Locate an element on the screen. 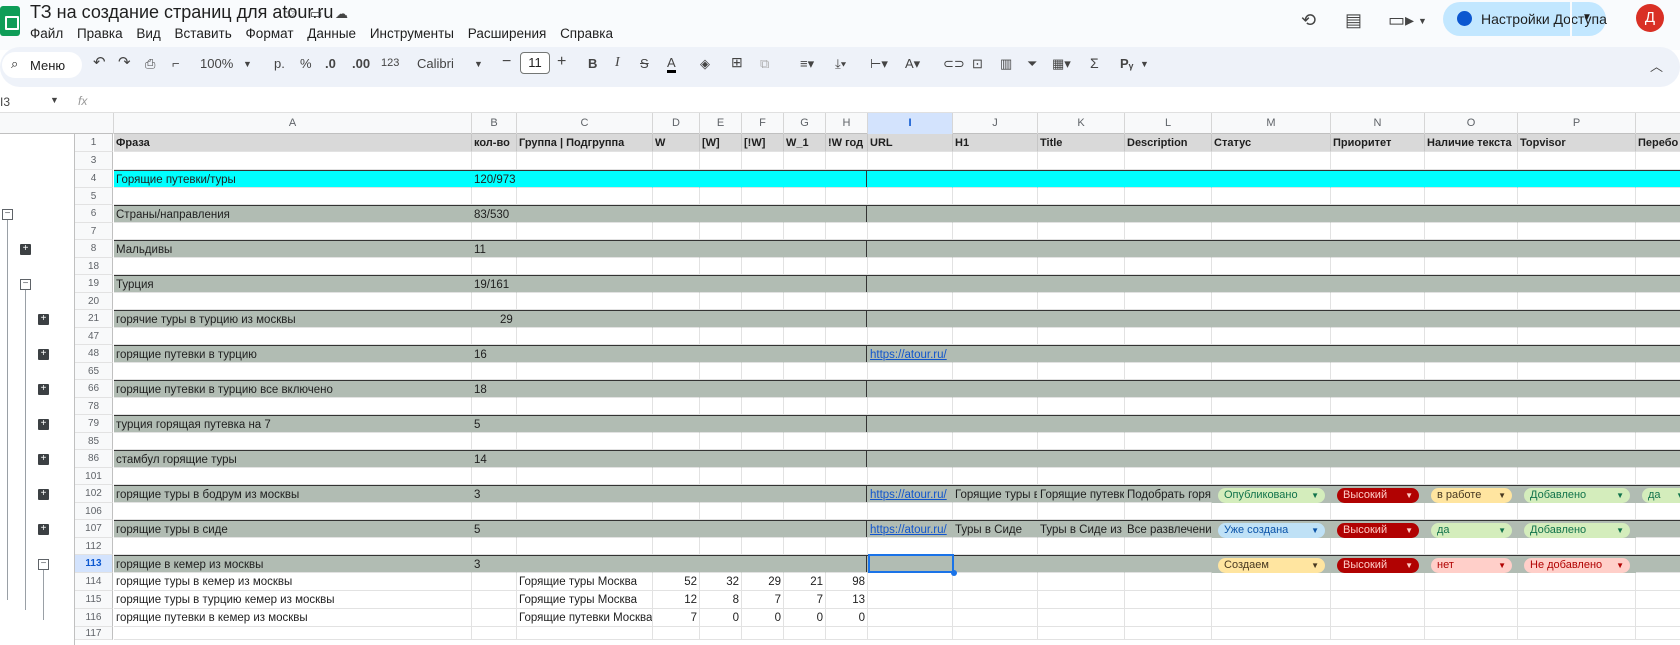  cell-H20 is located at coordinates (847, 301).